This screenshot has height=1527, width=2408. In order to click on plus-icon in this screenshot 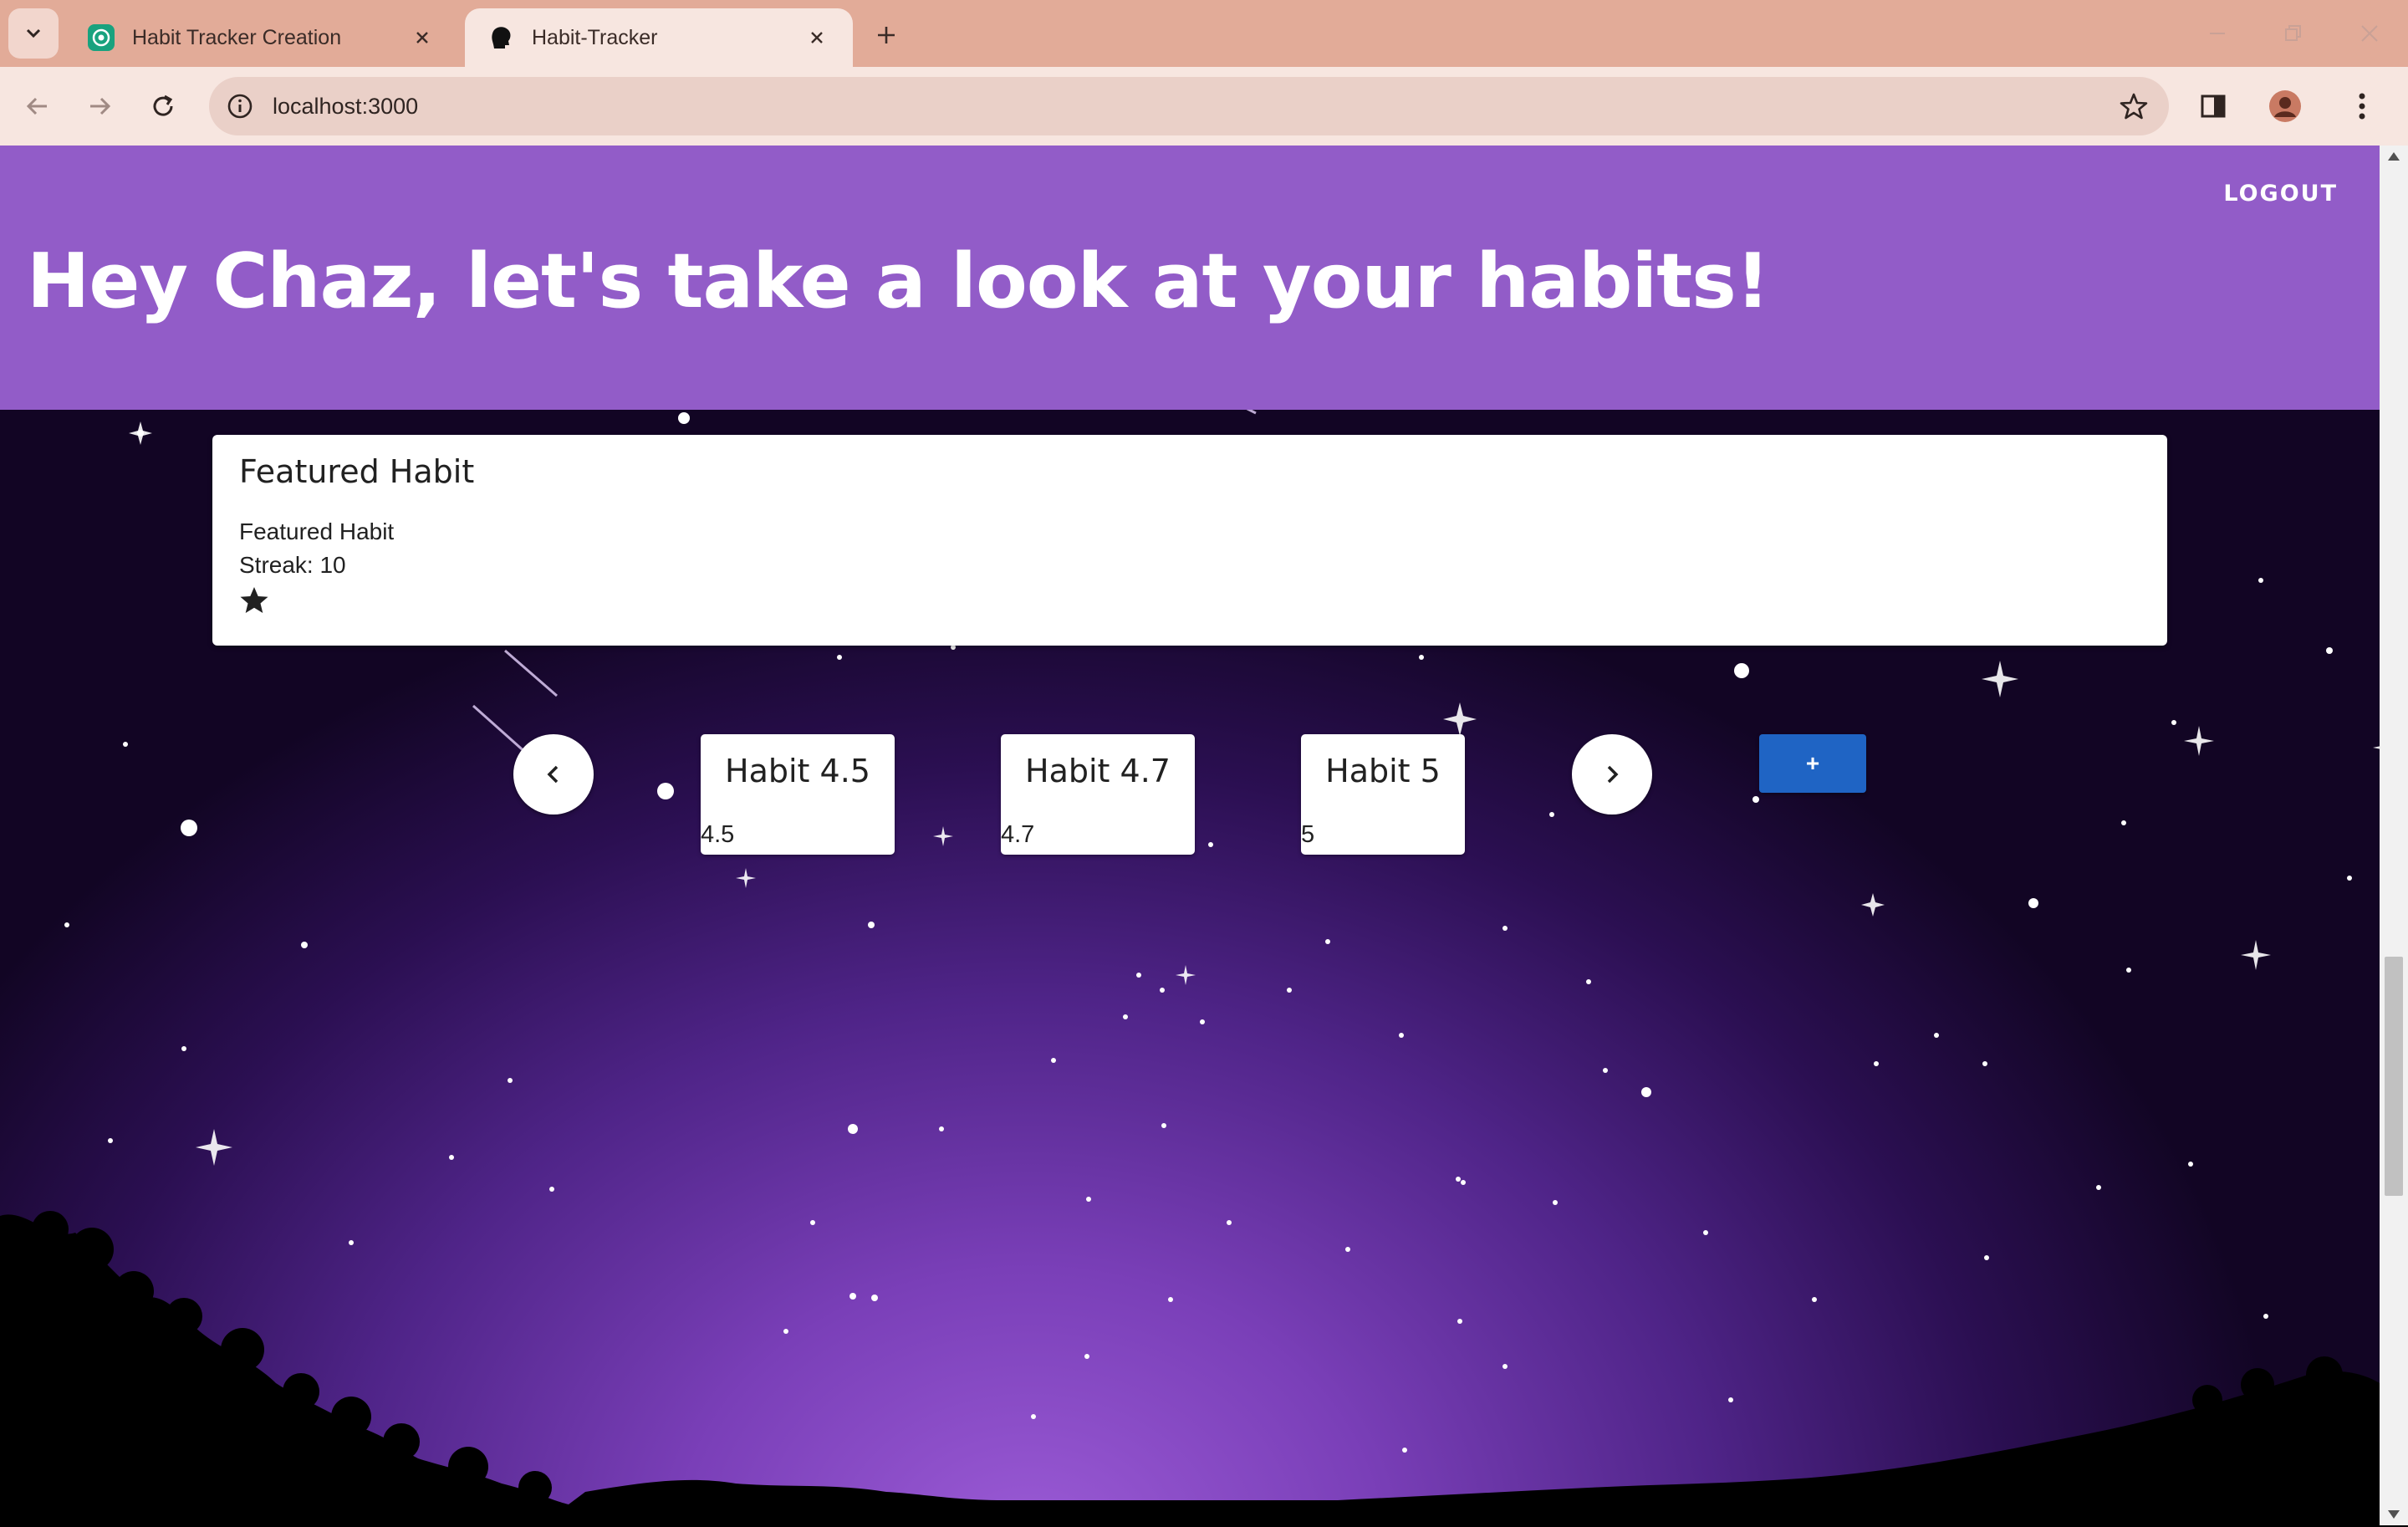, I will do `click(887, 35)`.